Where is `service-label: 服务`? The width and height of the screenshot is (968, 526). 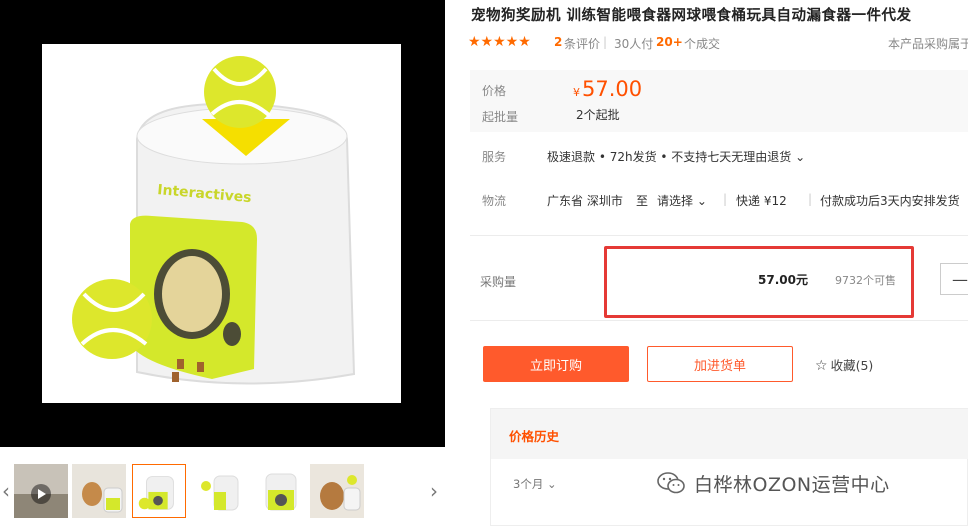
service-label: 服务 is located at coordinates (494, 157).